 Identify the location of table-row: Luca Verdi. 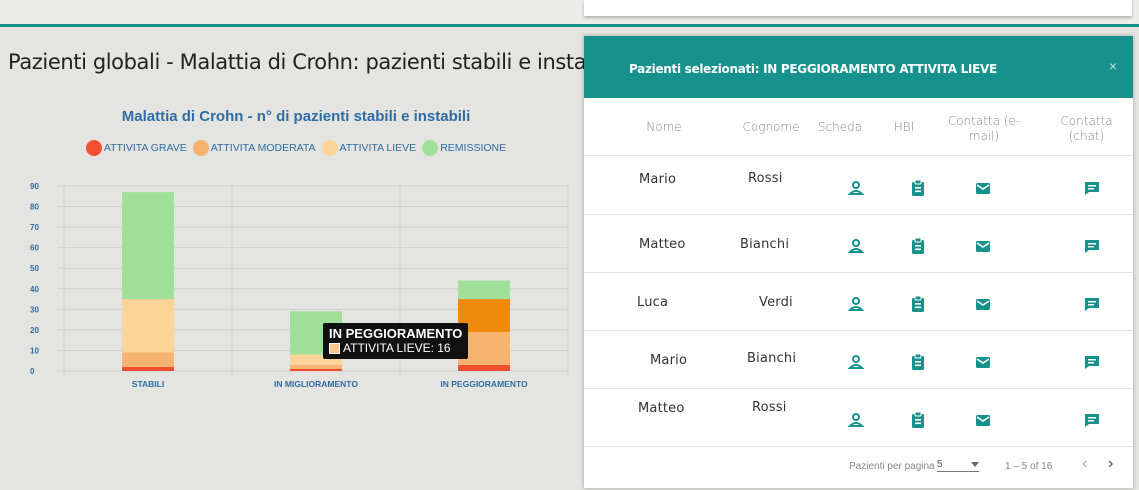
(858, 302).